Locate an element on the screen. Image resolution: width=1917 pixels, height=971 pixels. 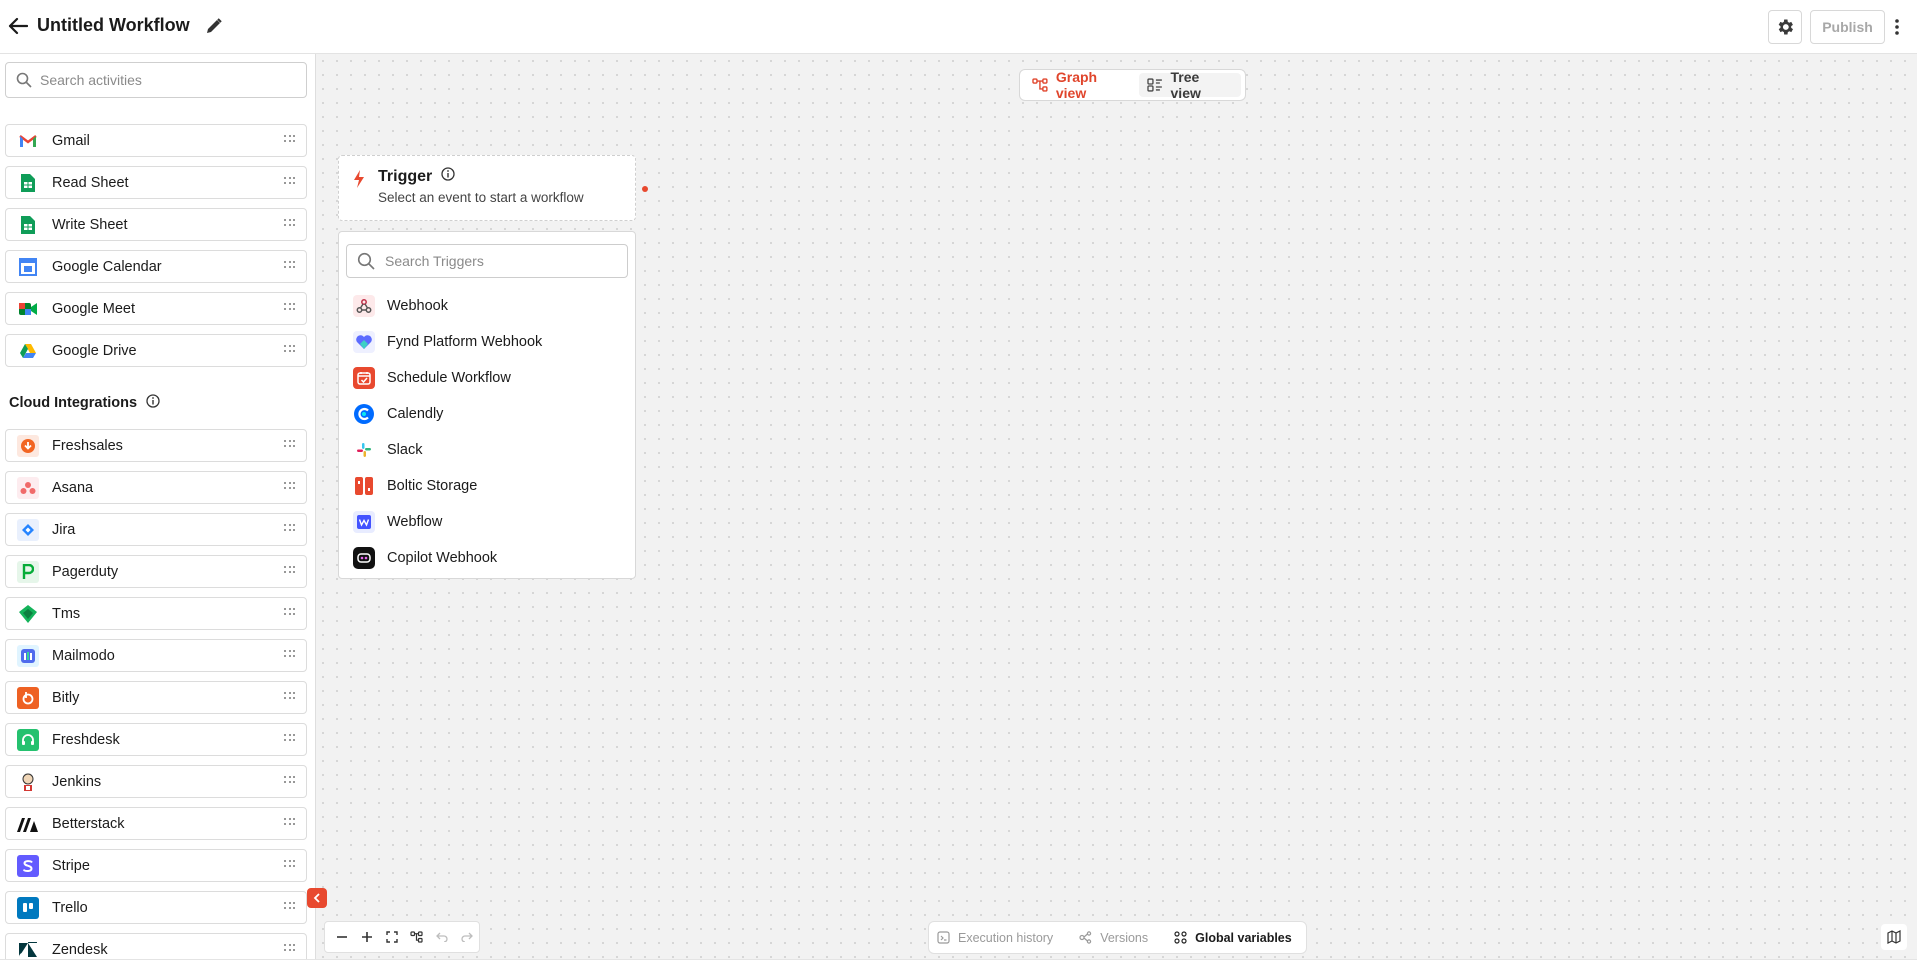
integration-freshdesk: Freshdesk is located at coordinates (156, 739).